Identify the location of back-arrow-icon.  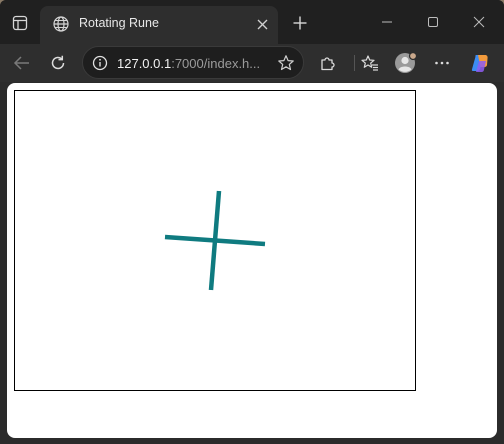
(21, 63).